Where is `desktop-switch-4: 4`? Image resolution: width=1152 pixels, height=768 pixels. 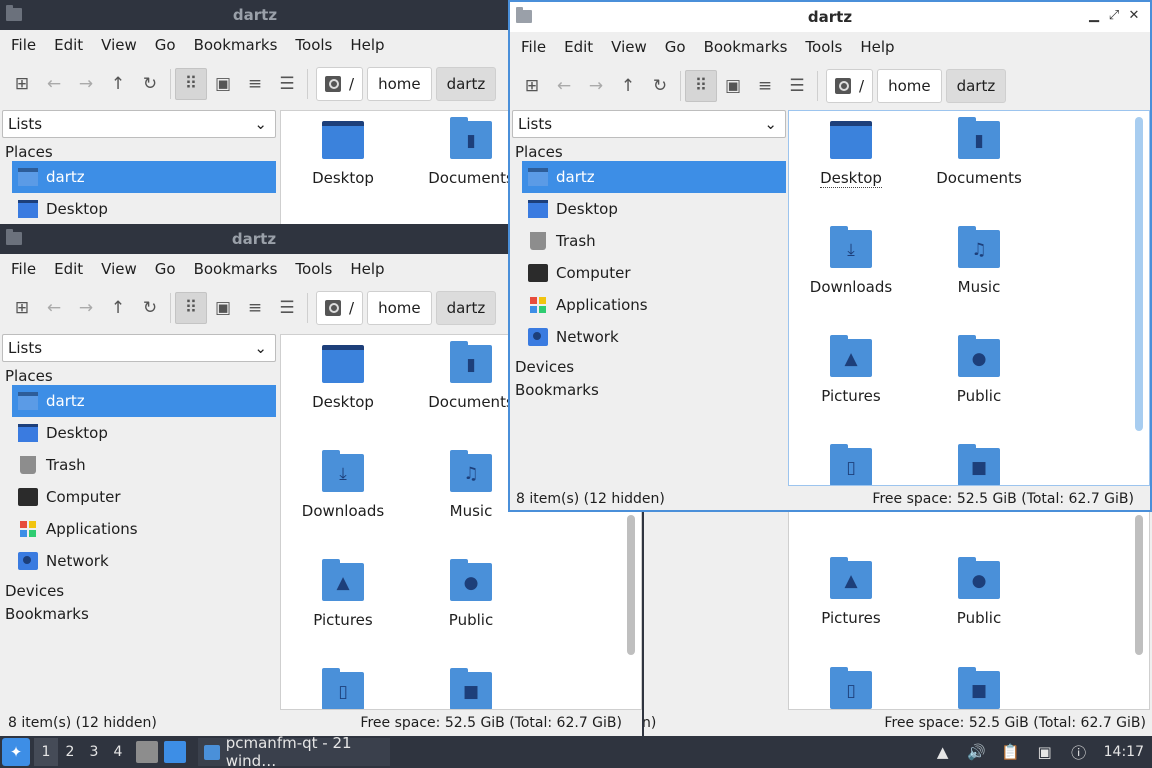
desktop-switch-4: 4 is located at coordinates (118, 752).